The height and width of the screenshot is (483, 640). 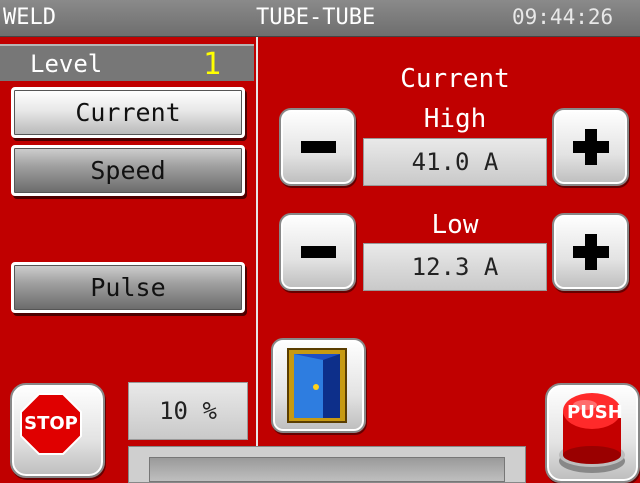 I want to click on stop-button: STOP, so click(x=57, y=430).